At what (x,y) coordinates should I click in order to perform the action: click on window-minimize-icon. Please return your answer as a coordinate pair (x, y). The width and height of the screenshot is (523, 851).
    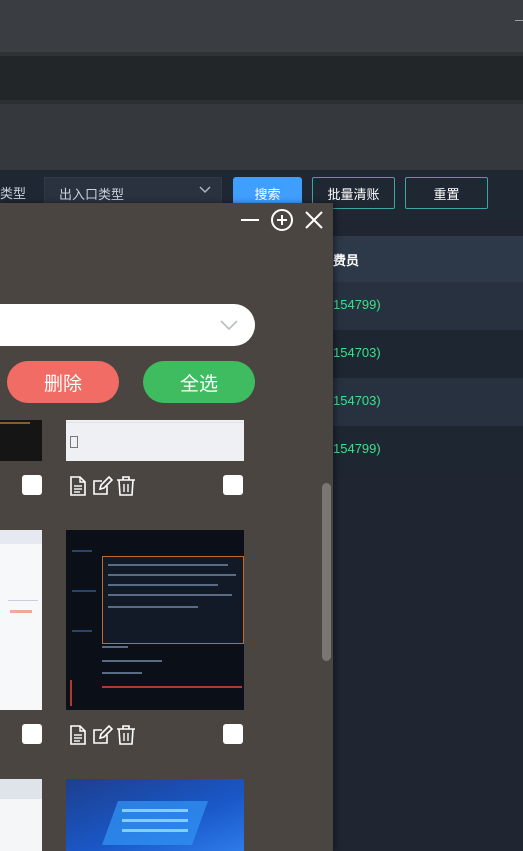
    Looking at the image, I should click on (519, 20).